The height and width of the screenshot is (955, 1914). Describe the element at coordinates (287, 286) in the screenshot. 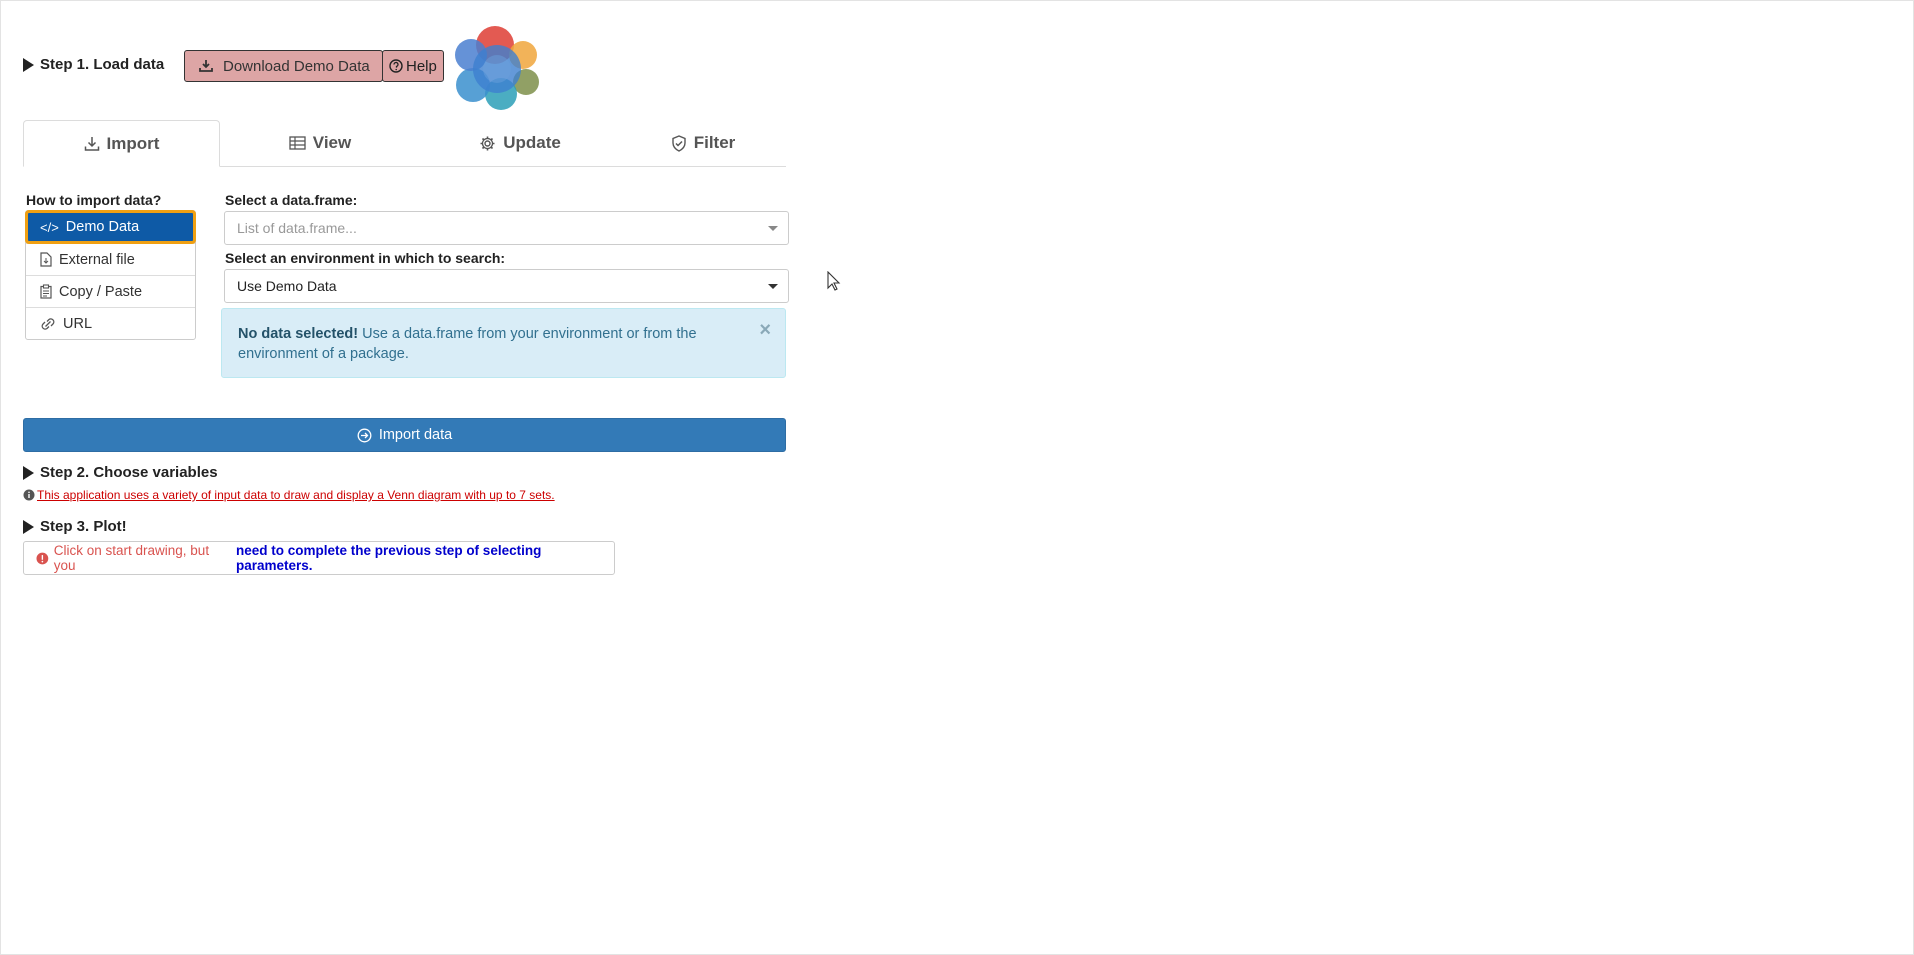

I see `environment-value: Use Demo Data` at that location.